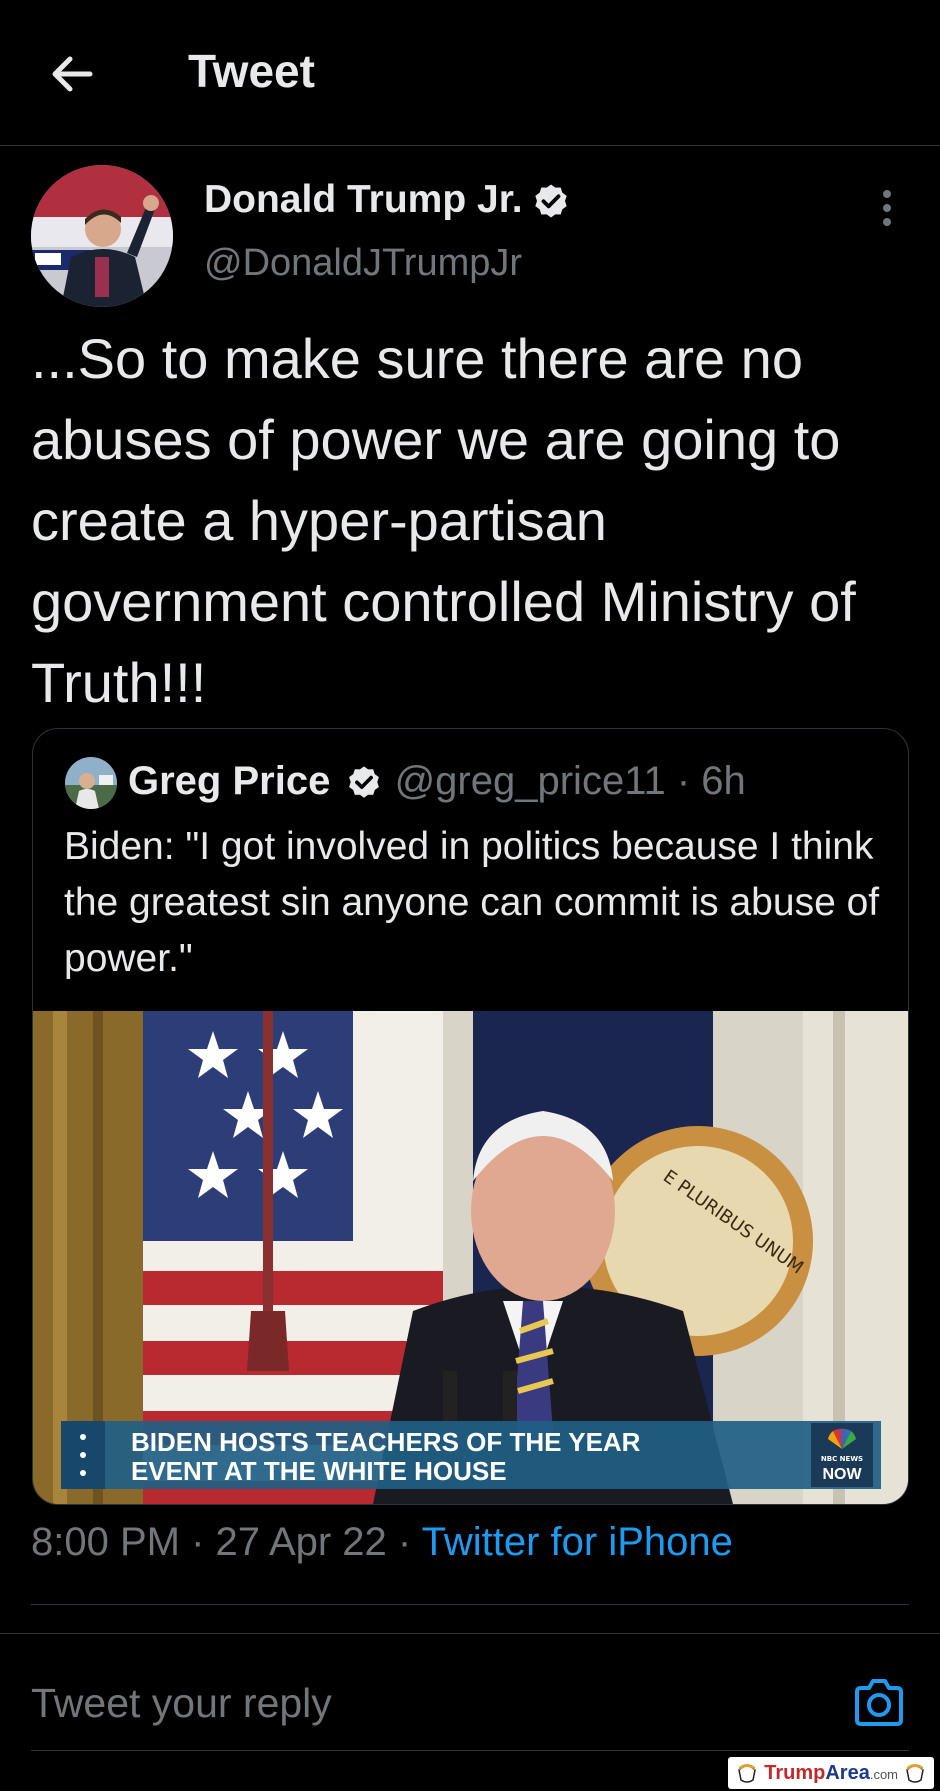 Image resolution: width=940 pixels, height=1791 pixels. I want to click on back-button, so click(72, 74).